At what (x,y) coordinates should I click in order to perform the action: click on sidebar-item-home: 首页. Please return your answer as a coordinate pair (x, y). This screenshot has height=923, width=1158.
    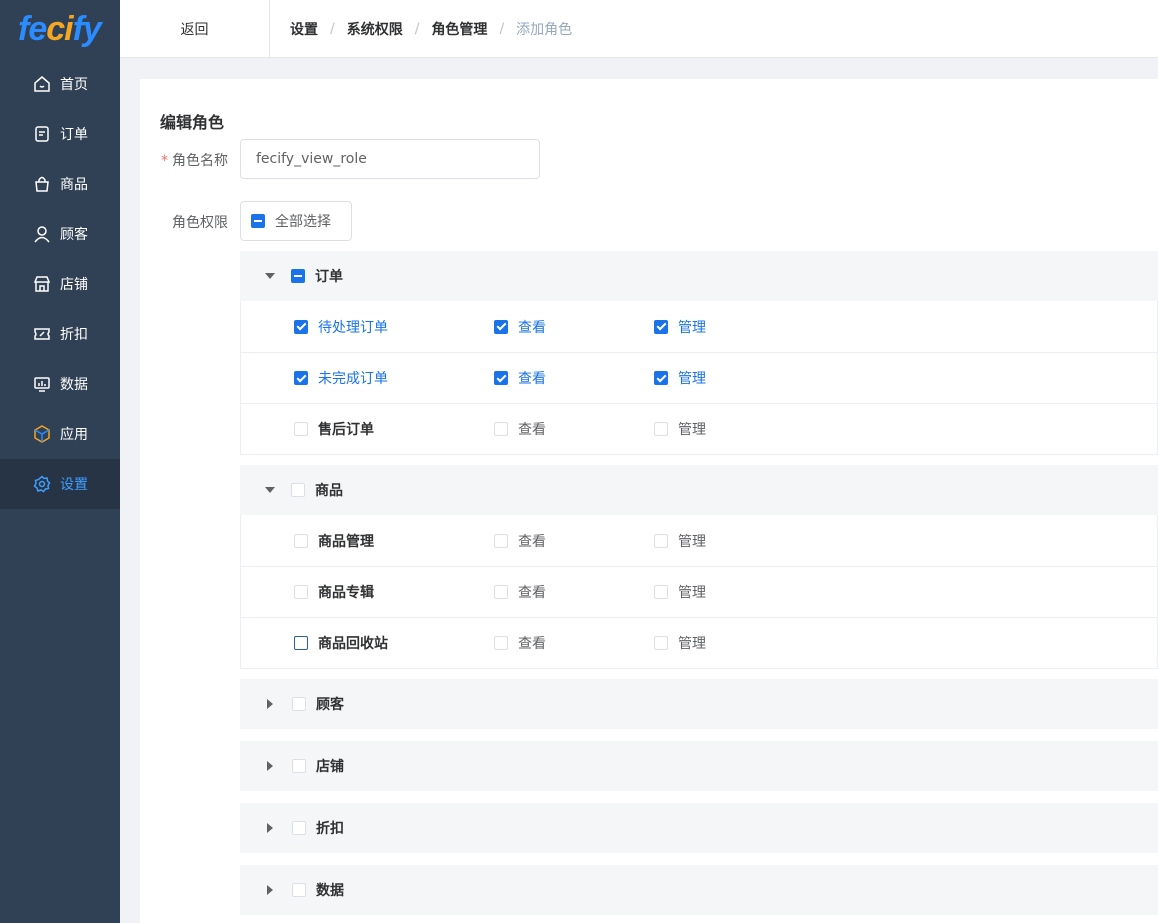
    Looking at the image, I should click on (60, 84).